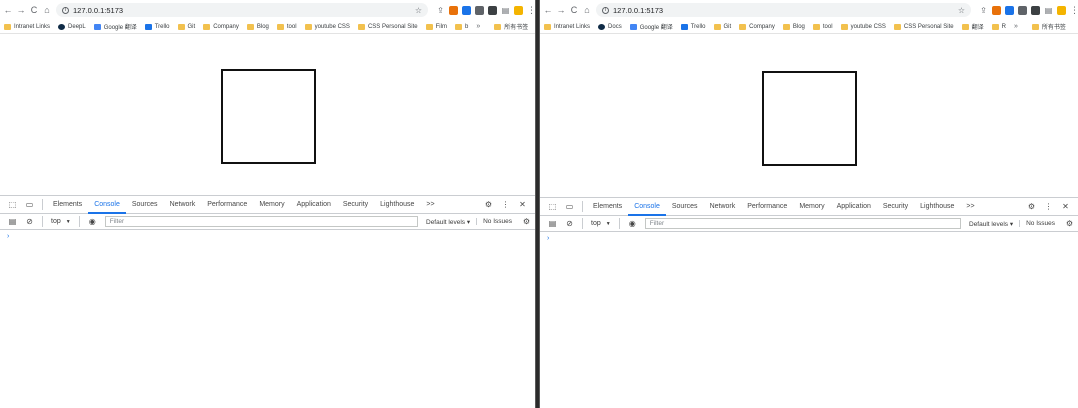 Image resolution: width=1078 pixels, height=408 pixels. Describe the element at coordinates (970, 207) in the screenshot. I see `more-tabs-button: >>` at that location.